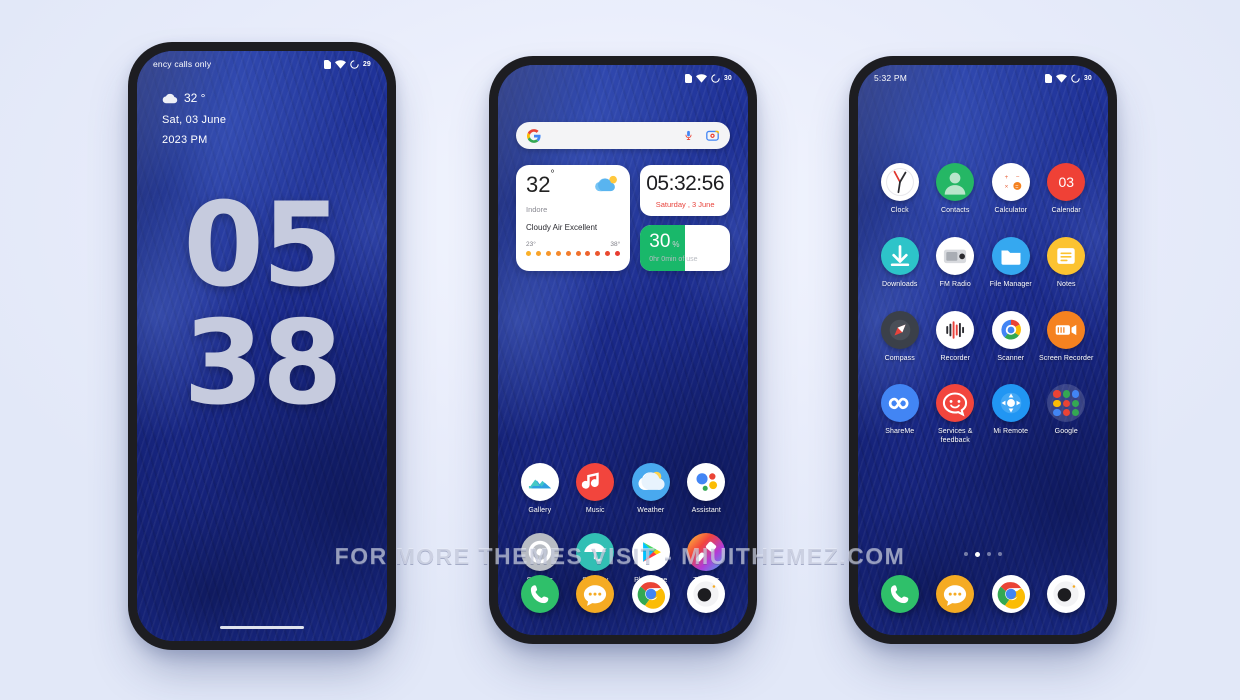 Image resolution: width=1240 pixels, height=700 pixels. I want to click on recorder-icon, so click(955, 329).